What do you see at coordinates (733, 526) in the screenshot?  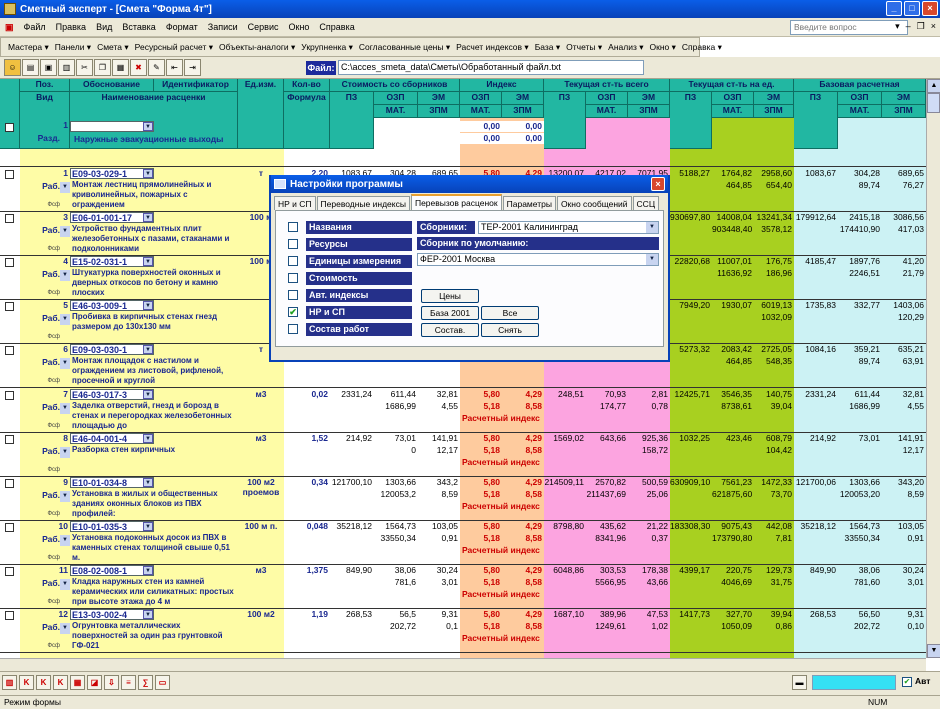 I see `cost-cell: 9075,43` at bounding box center [733, 526].